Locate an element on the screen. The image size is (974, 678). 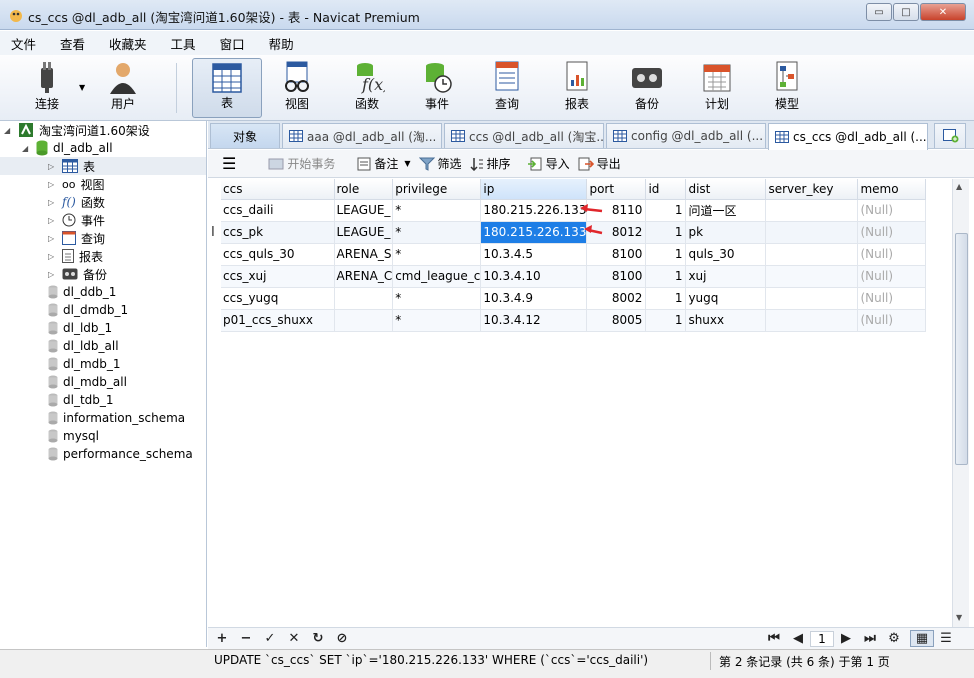
menu-window: 窗口 is located at coordinates (232, 43).